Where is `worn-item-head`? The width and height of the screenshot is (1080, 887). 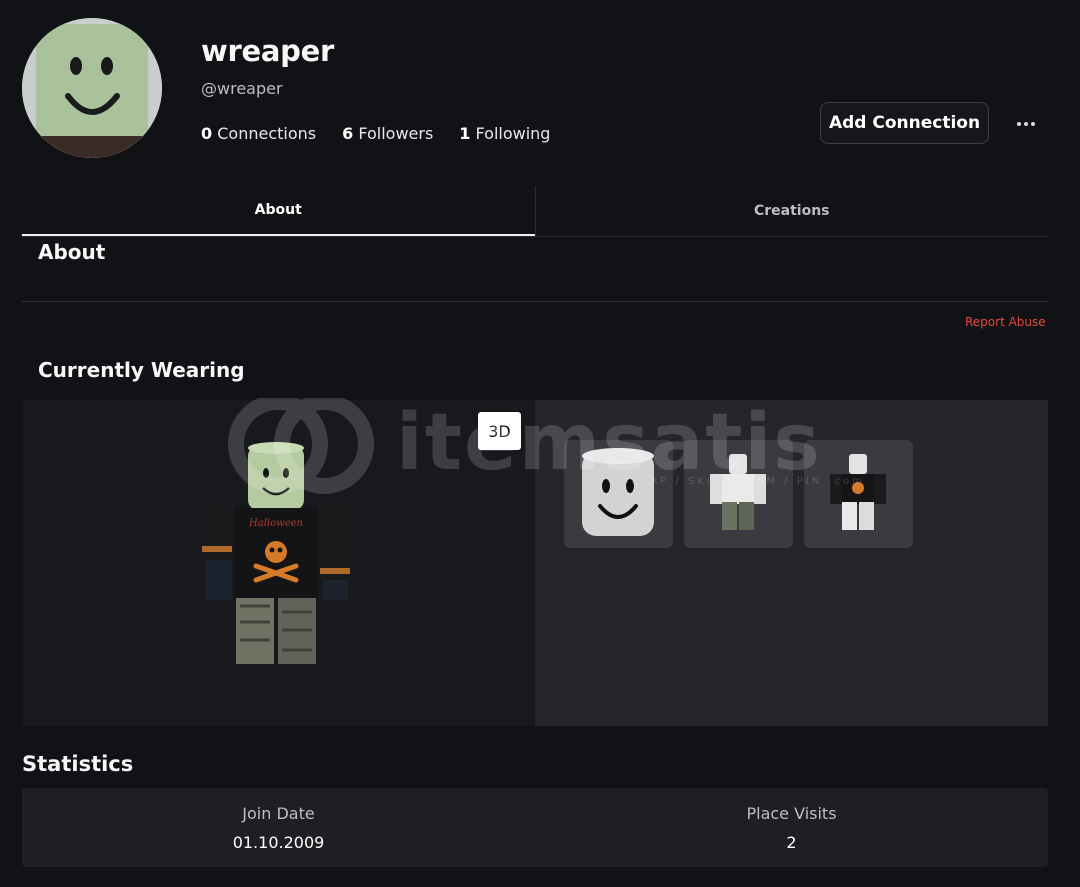 worn-item-head is located at coordinates (618, 494).